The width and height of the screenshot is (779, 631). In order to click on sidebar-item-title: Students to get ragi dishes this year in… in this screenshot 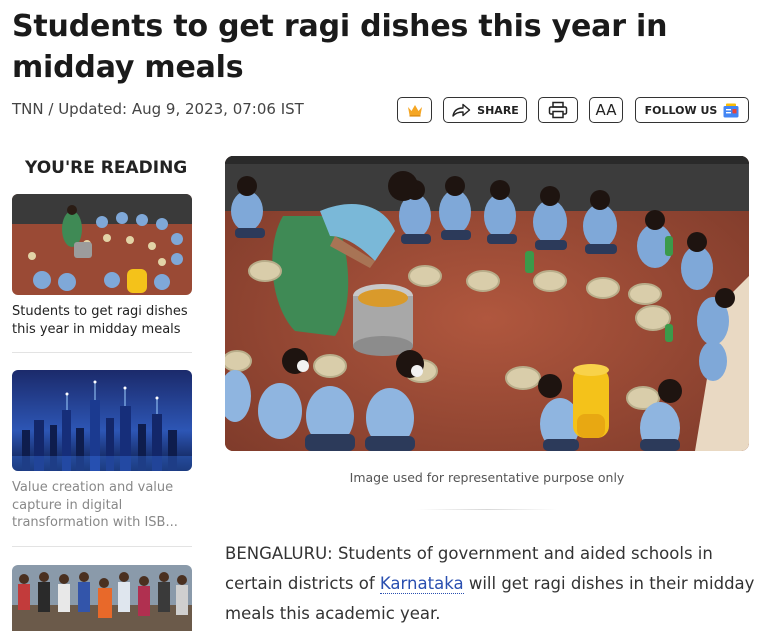, I will do `click(100, 320)`.